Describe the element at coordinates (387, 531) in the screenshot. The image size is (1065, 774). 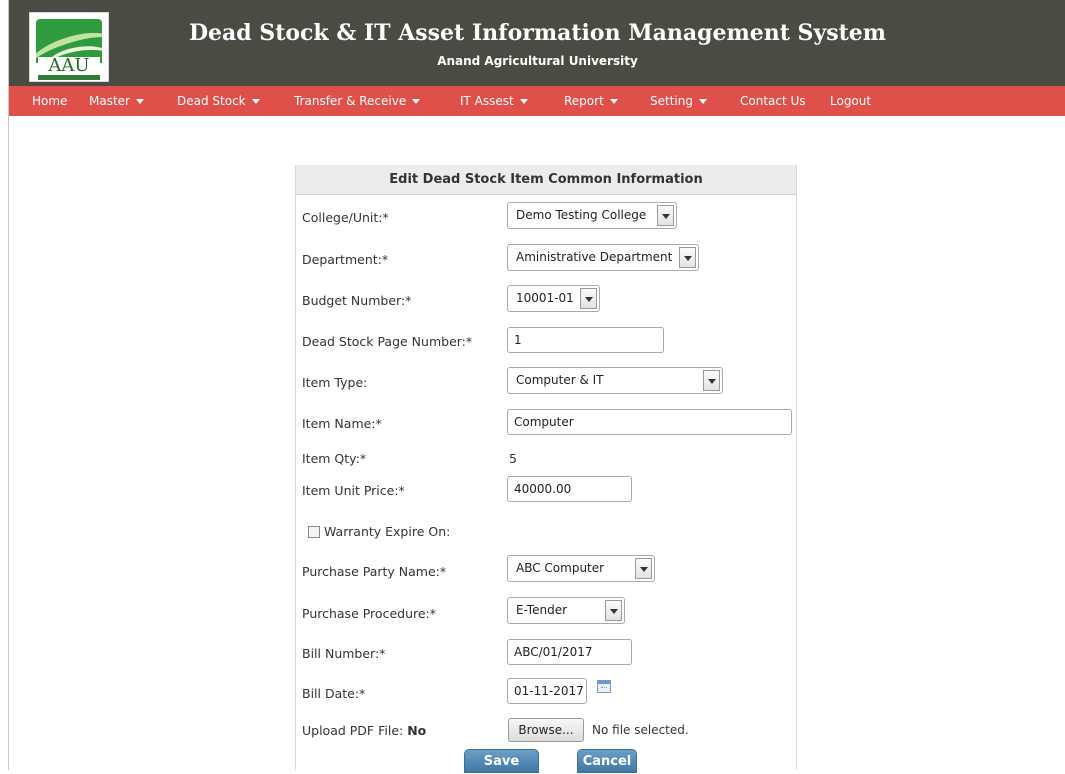
I see `warranty-label: Warranty Expire On:` at that location.